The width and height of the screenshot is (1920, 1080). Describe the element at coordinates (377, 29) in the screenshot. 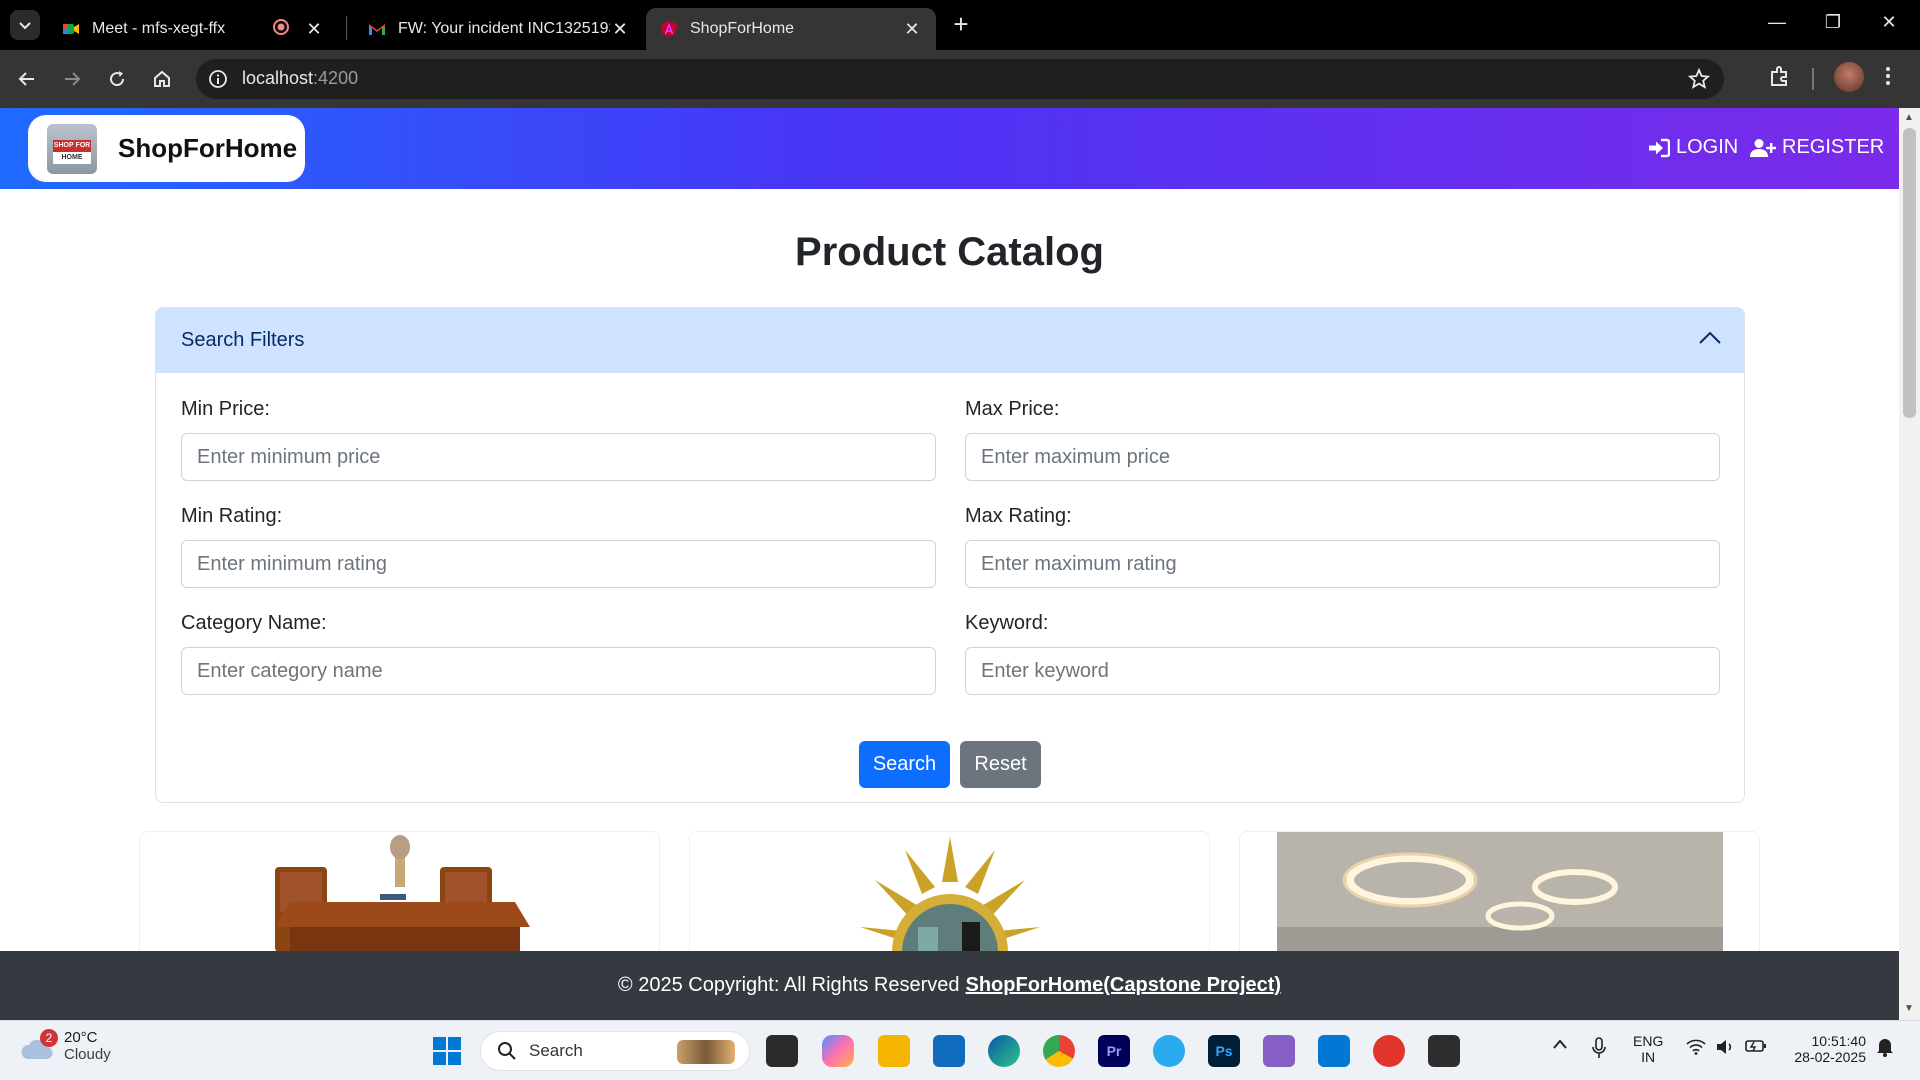

I see `gmail-icon` at that location.